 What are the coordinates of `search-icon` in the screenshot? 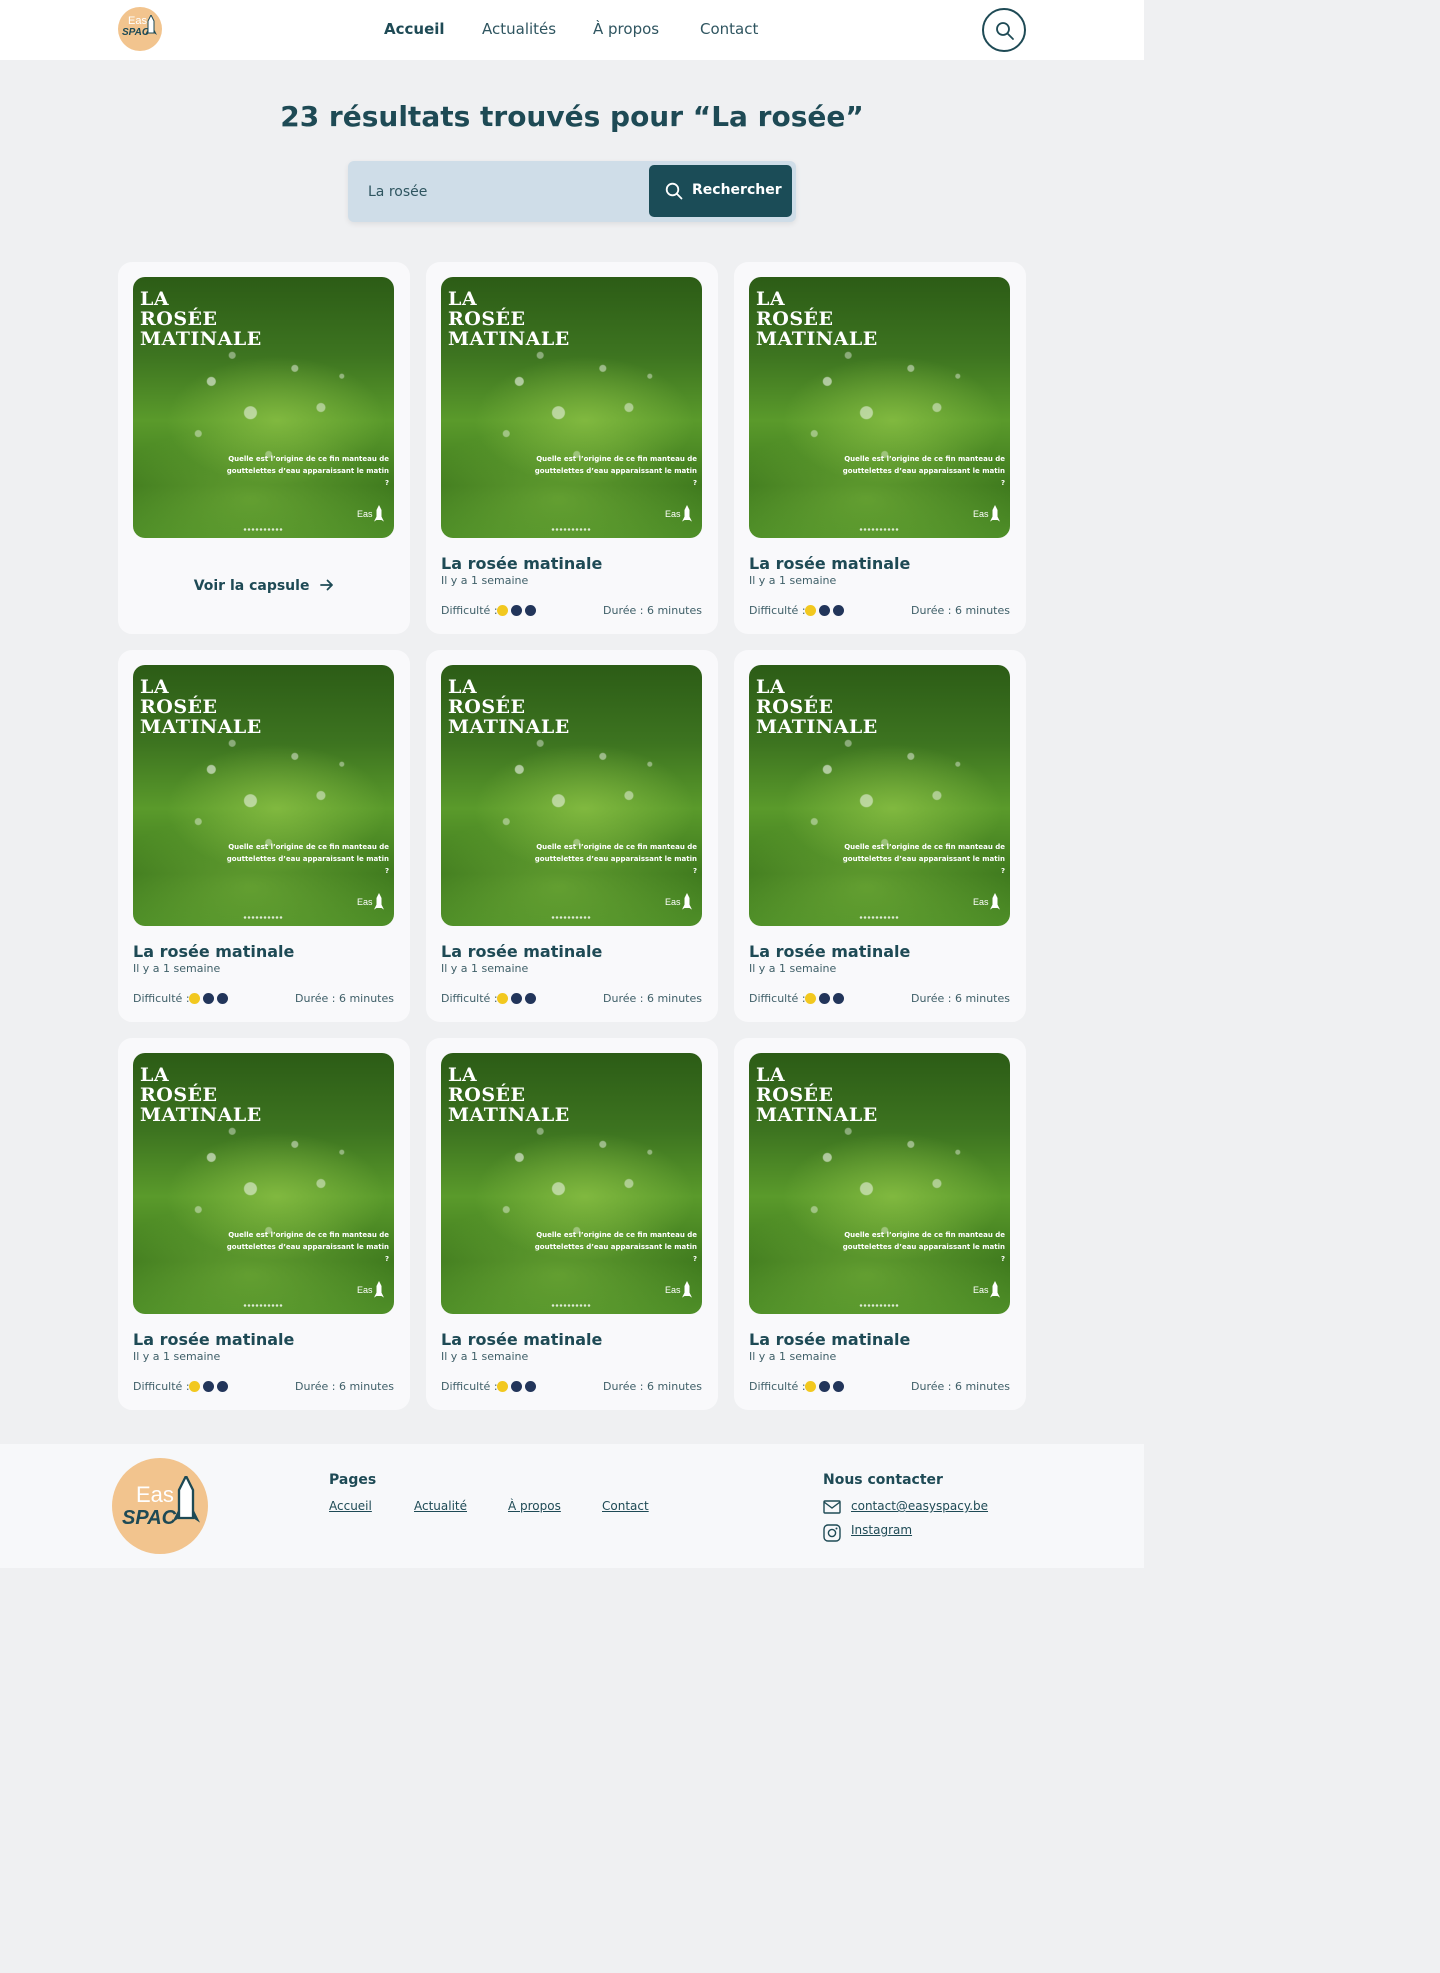 It's located at (674, 191).